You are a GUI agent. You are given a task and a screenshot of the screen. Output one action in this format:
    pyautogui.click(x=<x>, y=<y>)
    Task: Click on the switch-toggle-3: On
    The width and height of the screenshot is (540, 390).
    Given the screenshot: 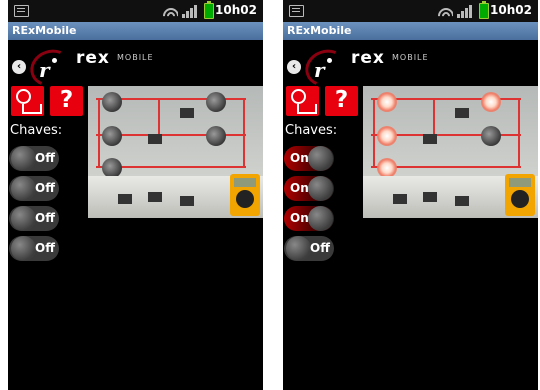 What is the action you would take?
    pyautogui.click(x=309, y=218)
    